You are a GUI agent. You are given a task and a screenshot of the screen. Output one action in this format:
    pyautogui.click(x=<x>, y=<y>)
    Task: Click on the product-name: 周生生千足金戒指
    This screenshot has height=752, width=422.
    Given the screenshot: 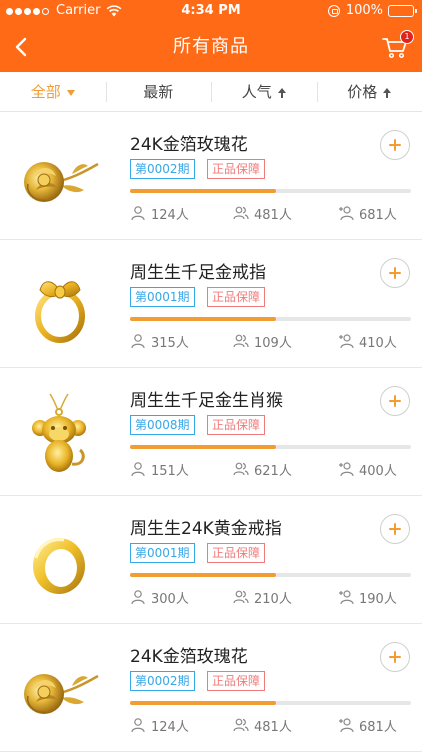 What is the action you would take?
    pyautogui.click(x=198, y=270)
    